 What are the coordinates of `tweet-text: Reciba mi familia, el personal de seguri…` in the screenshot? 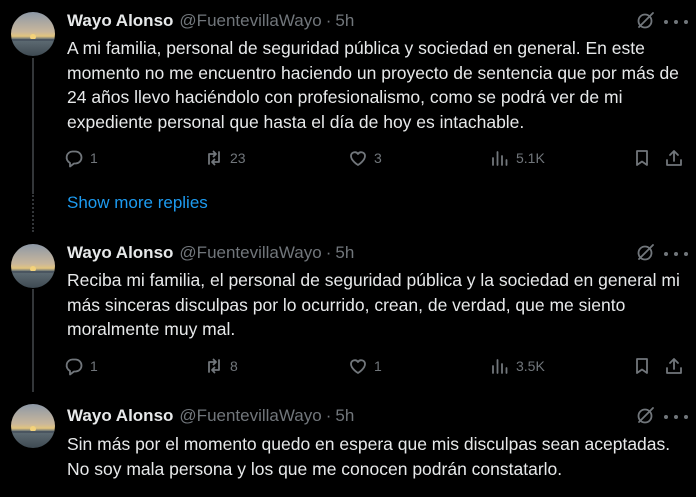 It's located at (373, 304).